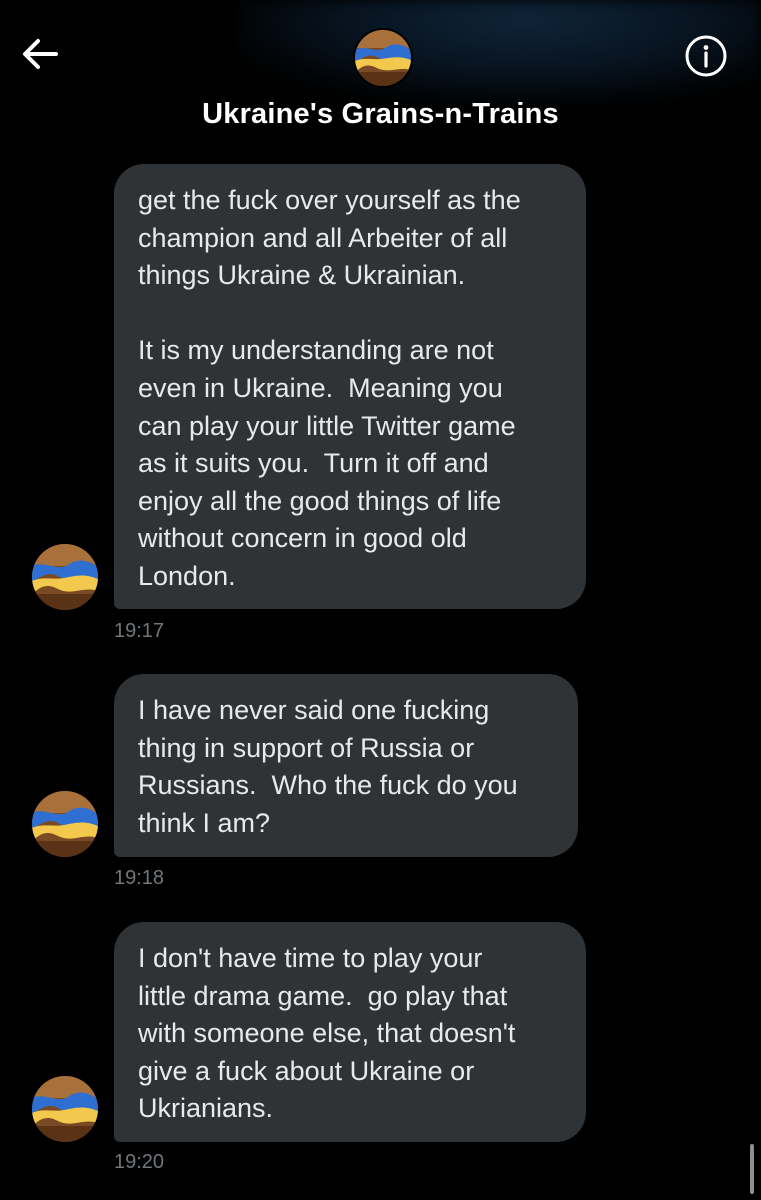 The width and height of the screenshot is (761, 1200). What do you see at coordinates (380, 114) in the screenshot?
I see `conversation-title: Ukraine's Grains-n-Trains` at bounding box center [380, 114].